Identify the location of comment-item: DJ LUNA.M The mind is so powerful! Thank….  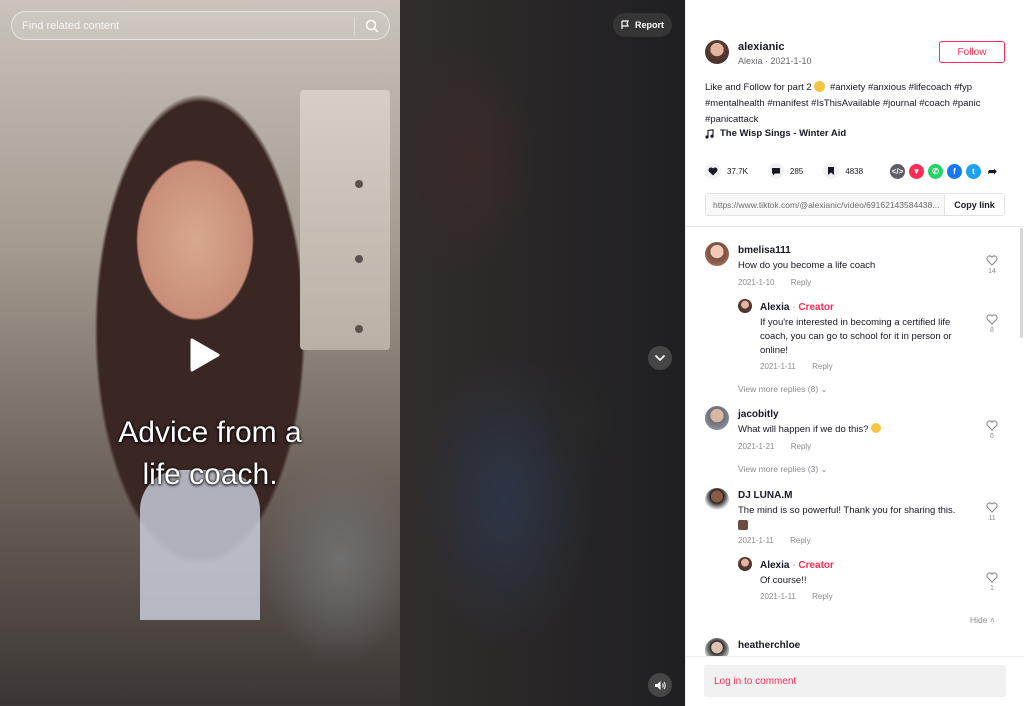
(855, 517).